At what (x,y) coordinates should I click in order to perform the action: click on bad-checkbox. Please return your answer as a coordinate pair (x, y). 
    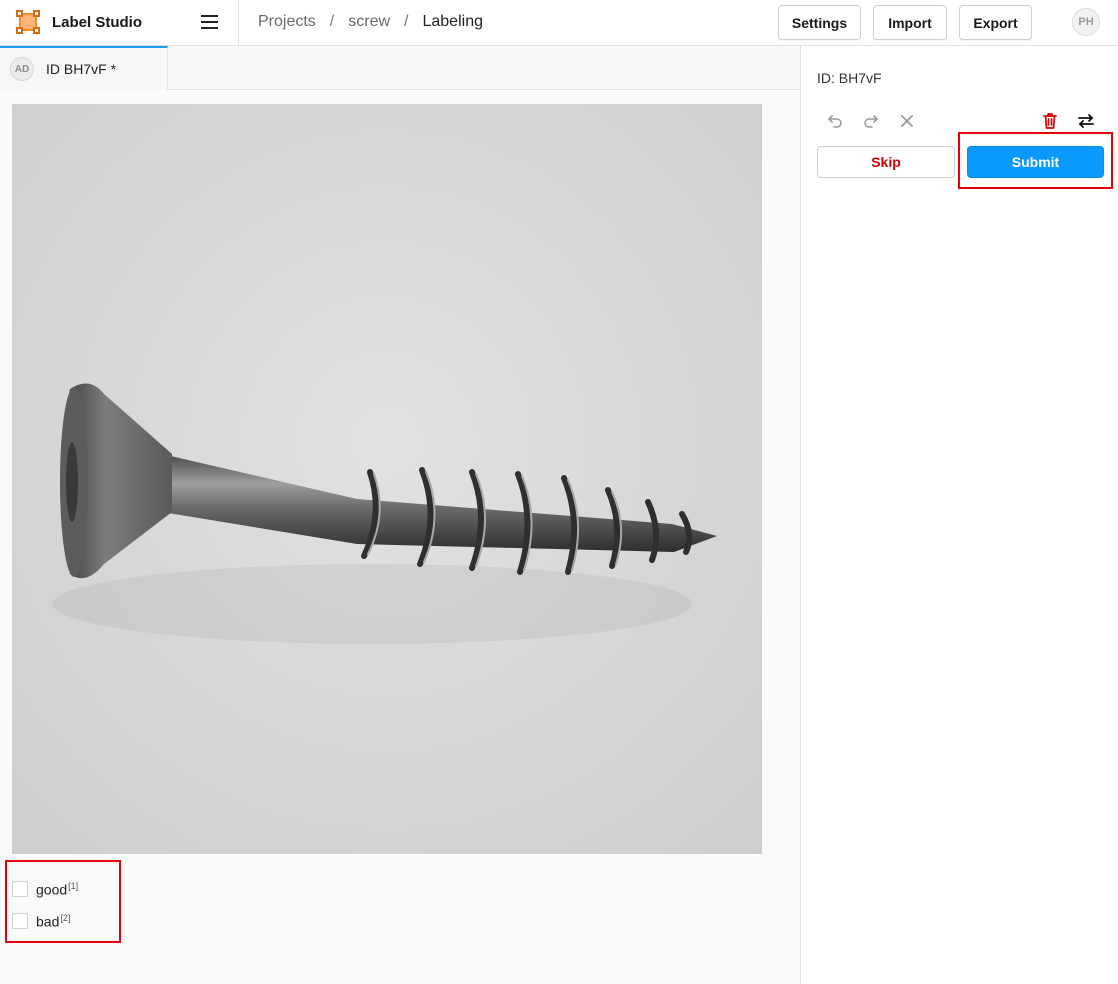
    Looking at the image, I should click on (20, 921).